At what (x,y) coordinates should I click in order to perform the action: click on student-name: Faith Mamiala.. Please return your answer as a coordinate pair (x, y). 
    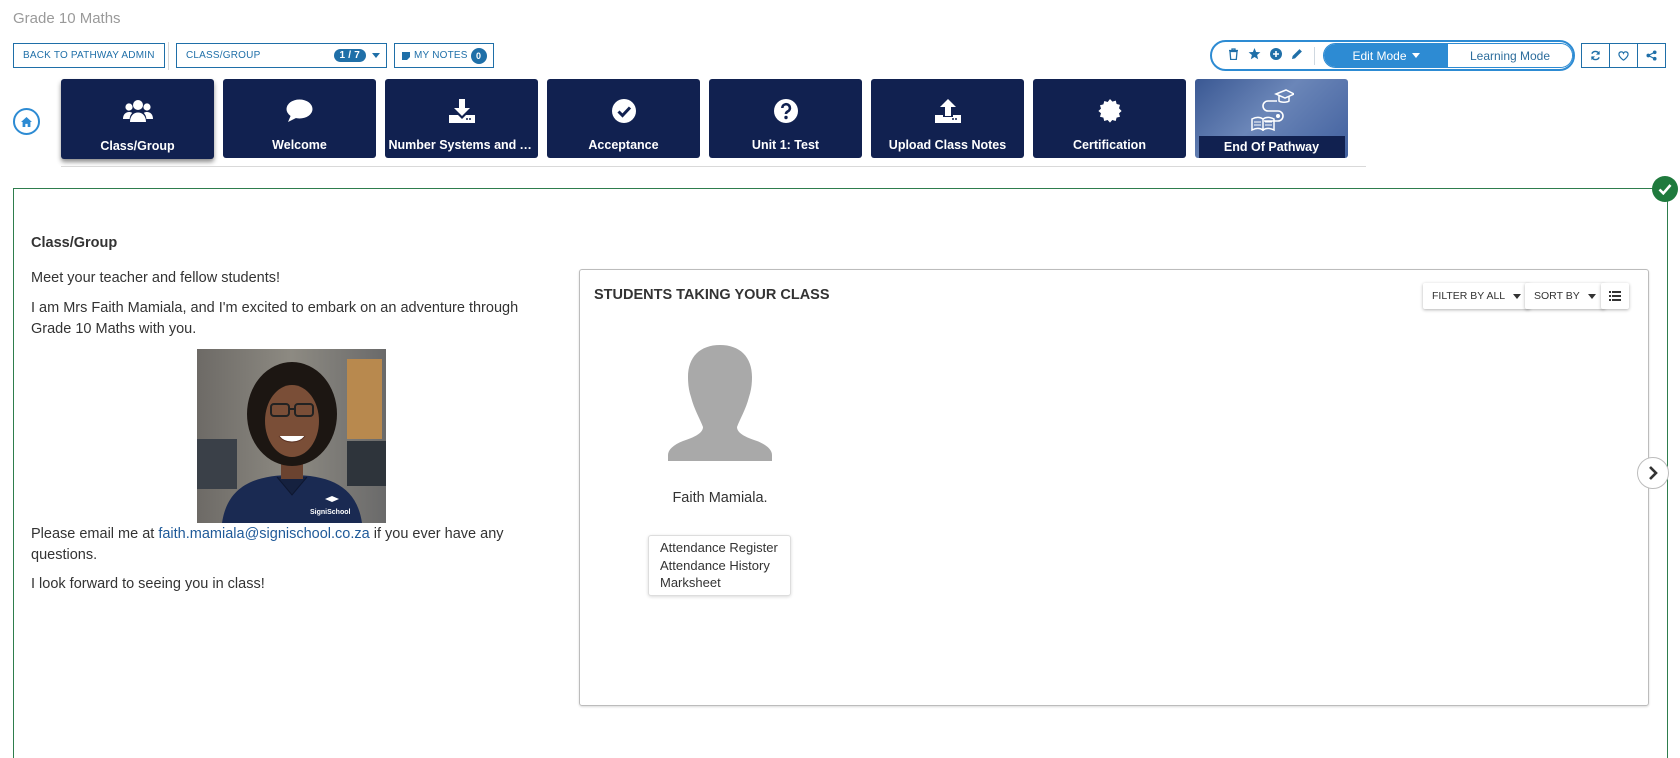
    Looking at the image, I should click on (720, 498).